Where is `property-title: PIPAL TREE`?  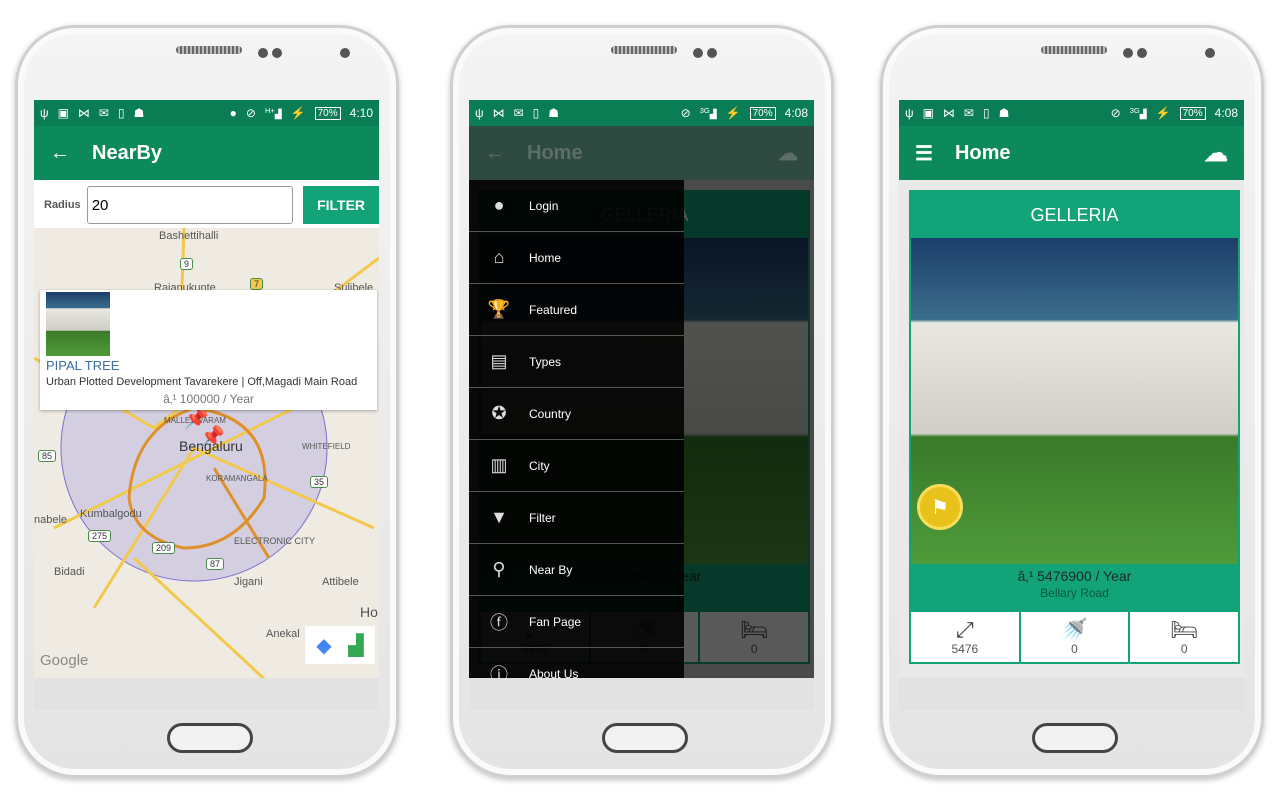 property-title: PIPAL TREE is located at coordinates (83, 365).